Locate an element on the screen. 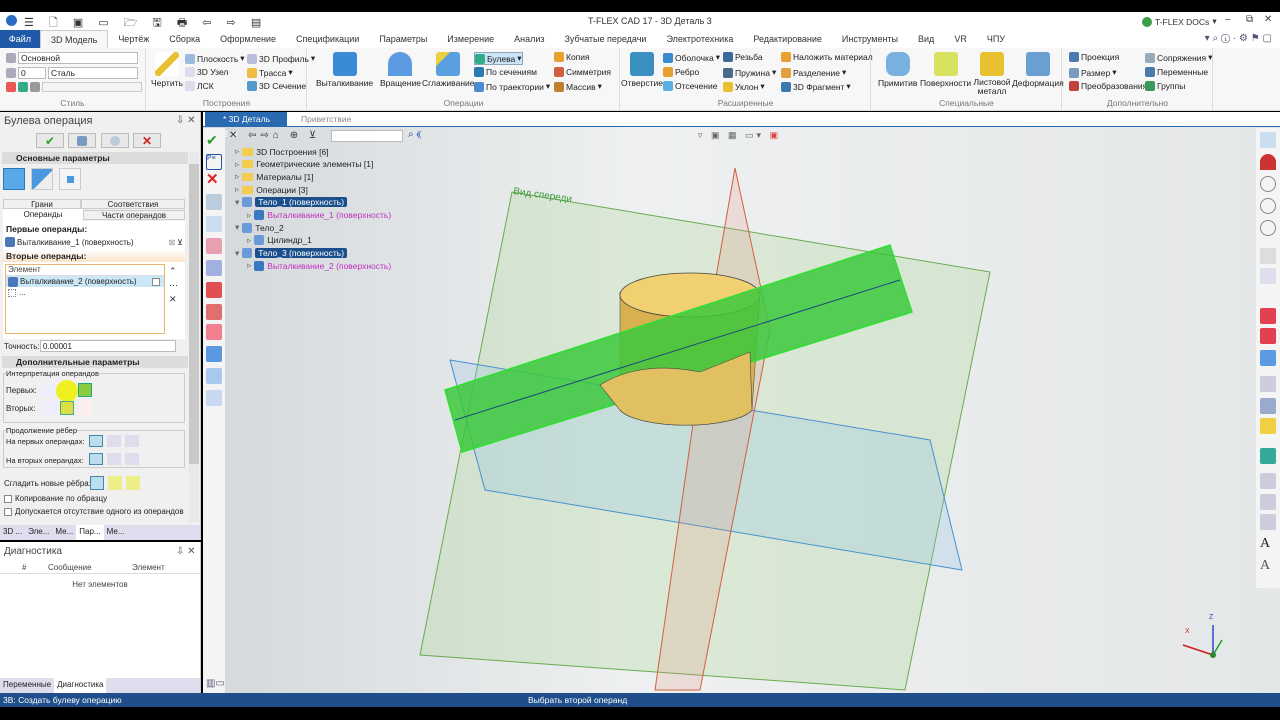 This screenshot has width=1280, height=720. mates-button: Сопряжения ▾ is located at coordinates (1178, 57).